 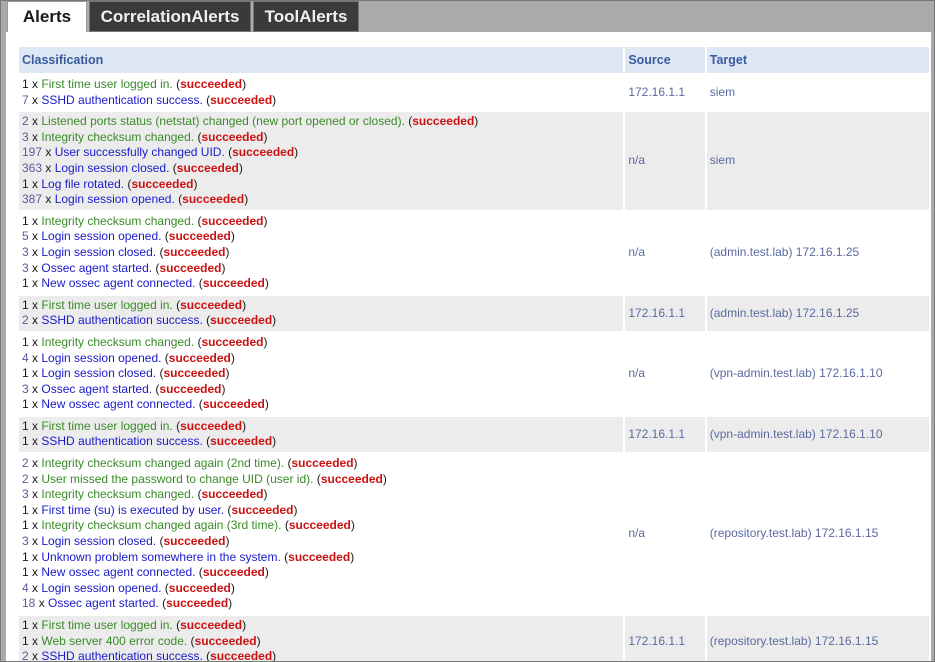 What do you see at coordinates (306, 16) in the screenshot?
I see `tab-tool-alerts: ToolAlerts` at bounding box center [306, 16].